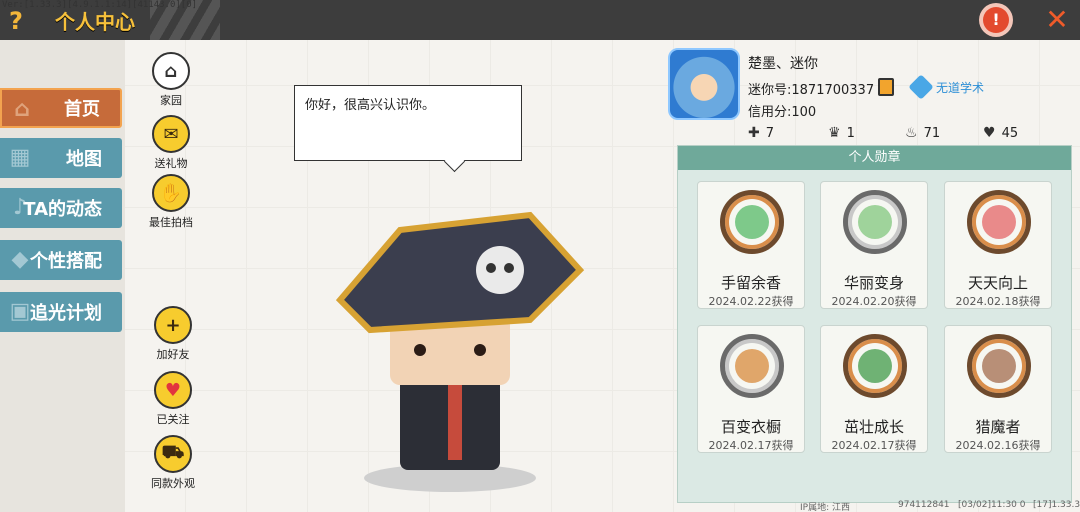 Image resolution: width=1080 pixels, height=512 pixels. I want to click on character-avatar, so click(460, 355).